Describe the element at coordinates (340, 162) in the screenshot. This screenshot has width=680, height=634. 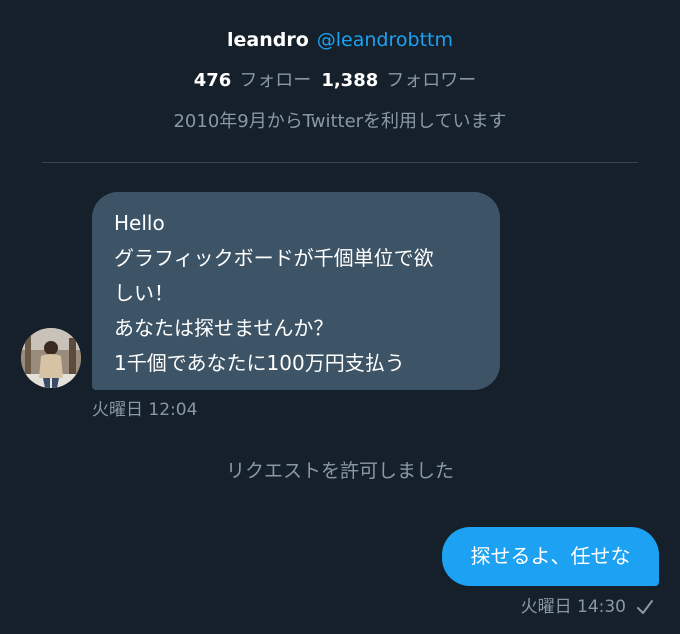
I see `divider` at that location.